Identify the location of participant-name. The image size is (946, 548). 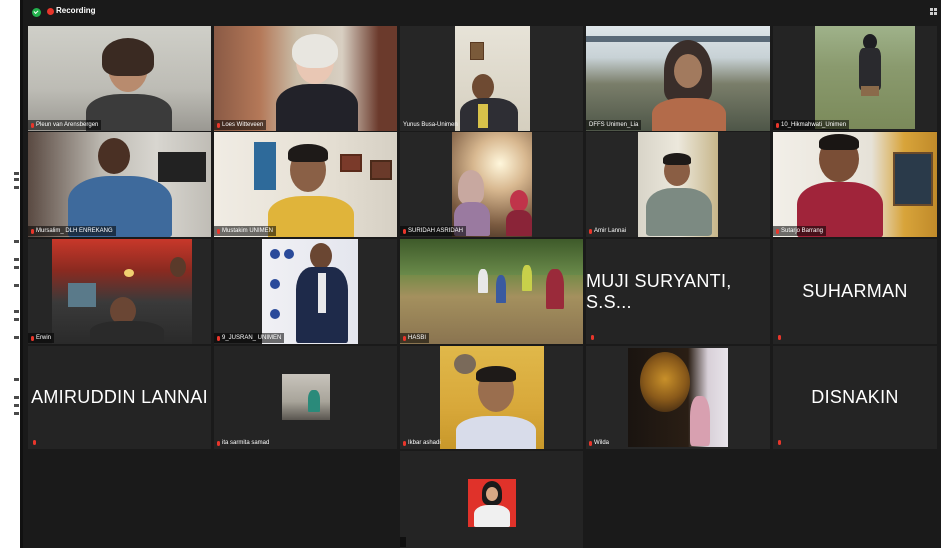
(403, 542).